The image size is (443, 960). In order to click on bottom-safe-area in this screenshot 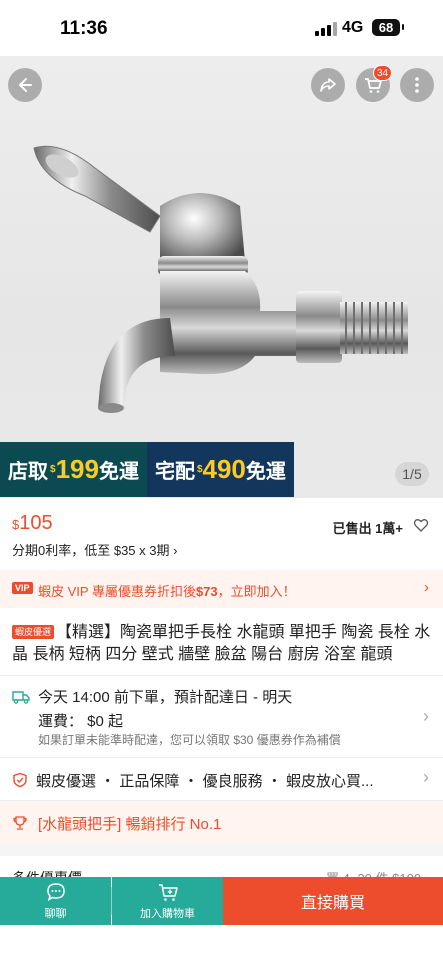, I will do `click(221, 942)`.